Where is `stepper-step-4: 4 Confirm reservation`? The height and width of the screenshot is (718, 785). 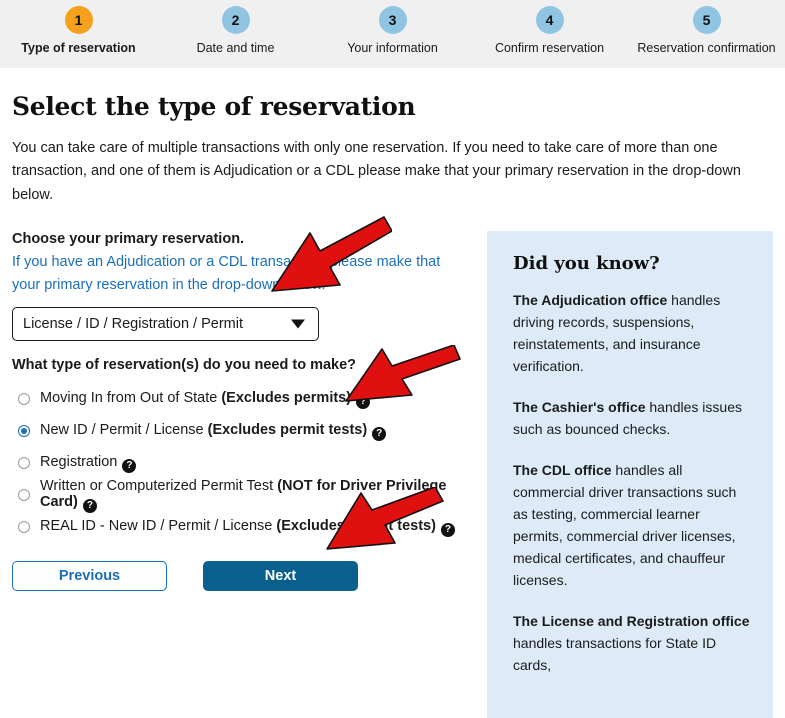 stepper-step-4: 4 Confirm reservation is located at coordinates (549, 27).